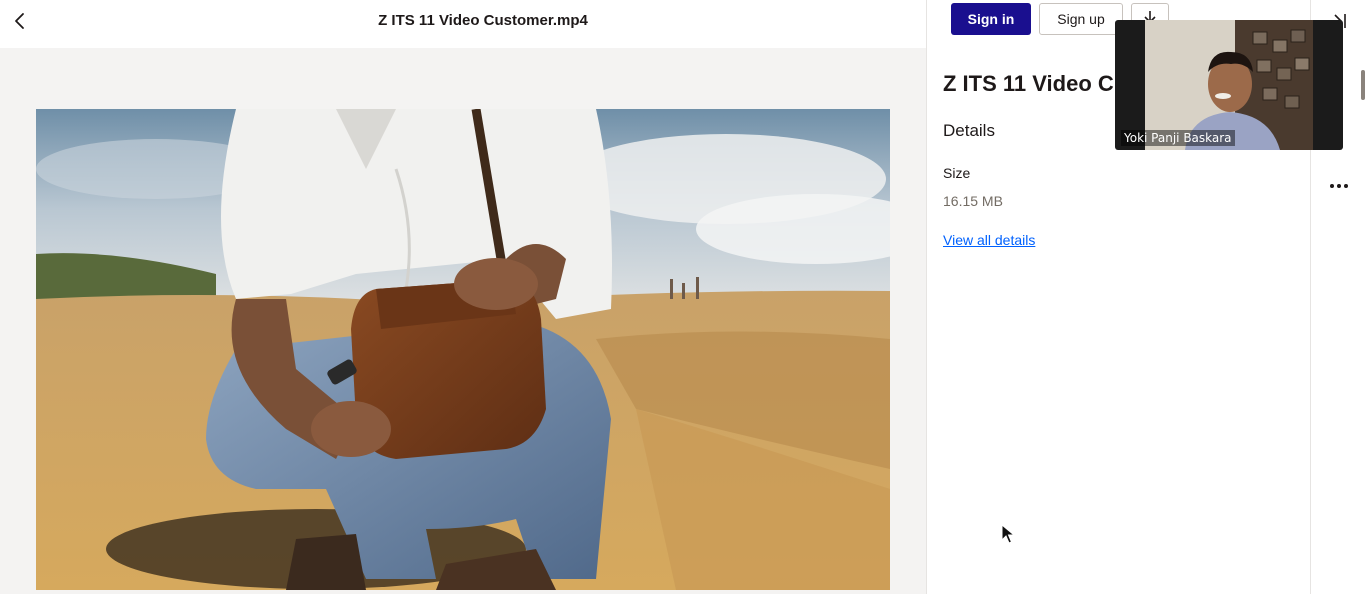 The image size is (1366, 594). What do you see at coordinates (991, 19) in the screenshot?
I see `sign-in-button: Sign in` at bounding box center [991, 19].